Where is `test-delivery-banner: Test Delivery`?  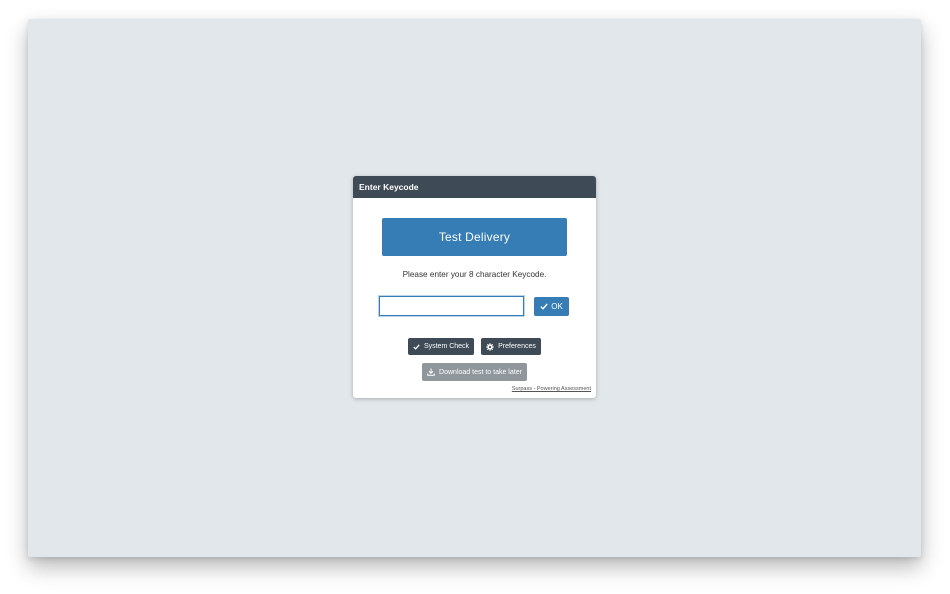
test-delivery-banner: Test Delivery is located at coordinates (474, 237).